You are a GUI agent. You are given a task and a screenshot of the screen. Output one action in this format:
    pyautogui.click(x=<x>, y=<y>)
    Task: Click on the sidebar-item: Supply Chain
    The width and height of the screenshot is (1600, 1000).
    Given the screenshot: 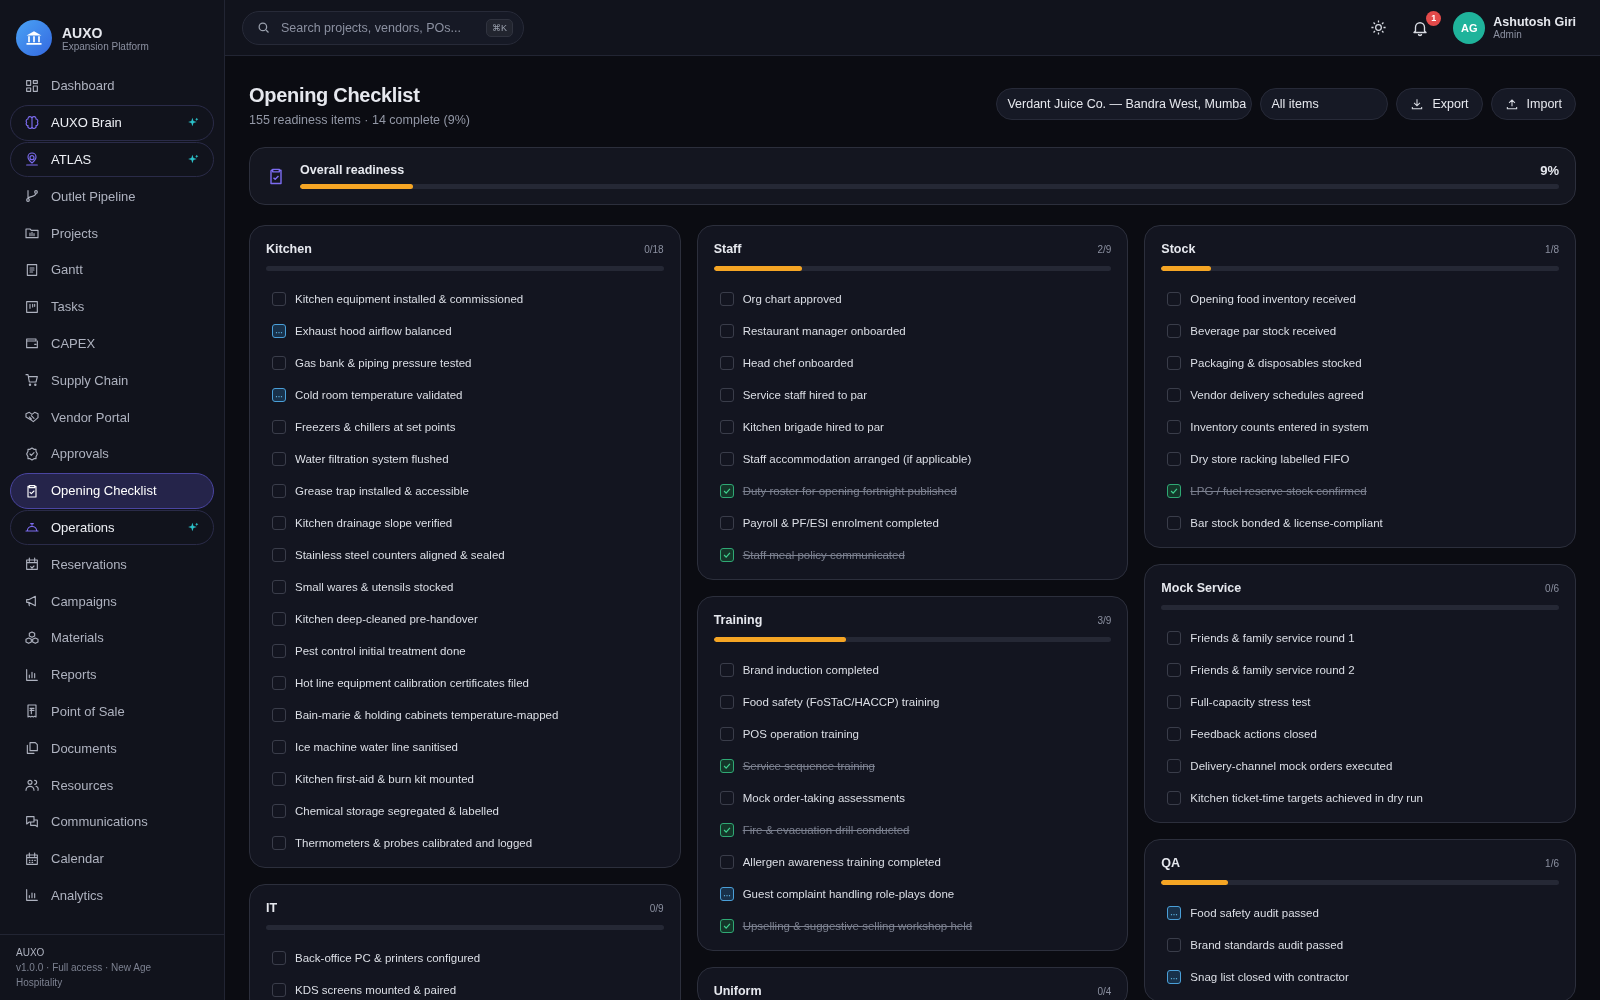 What is the action you would take?
    pyautogui.click(x=112, y=380)
    